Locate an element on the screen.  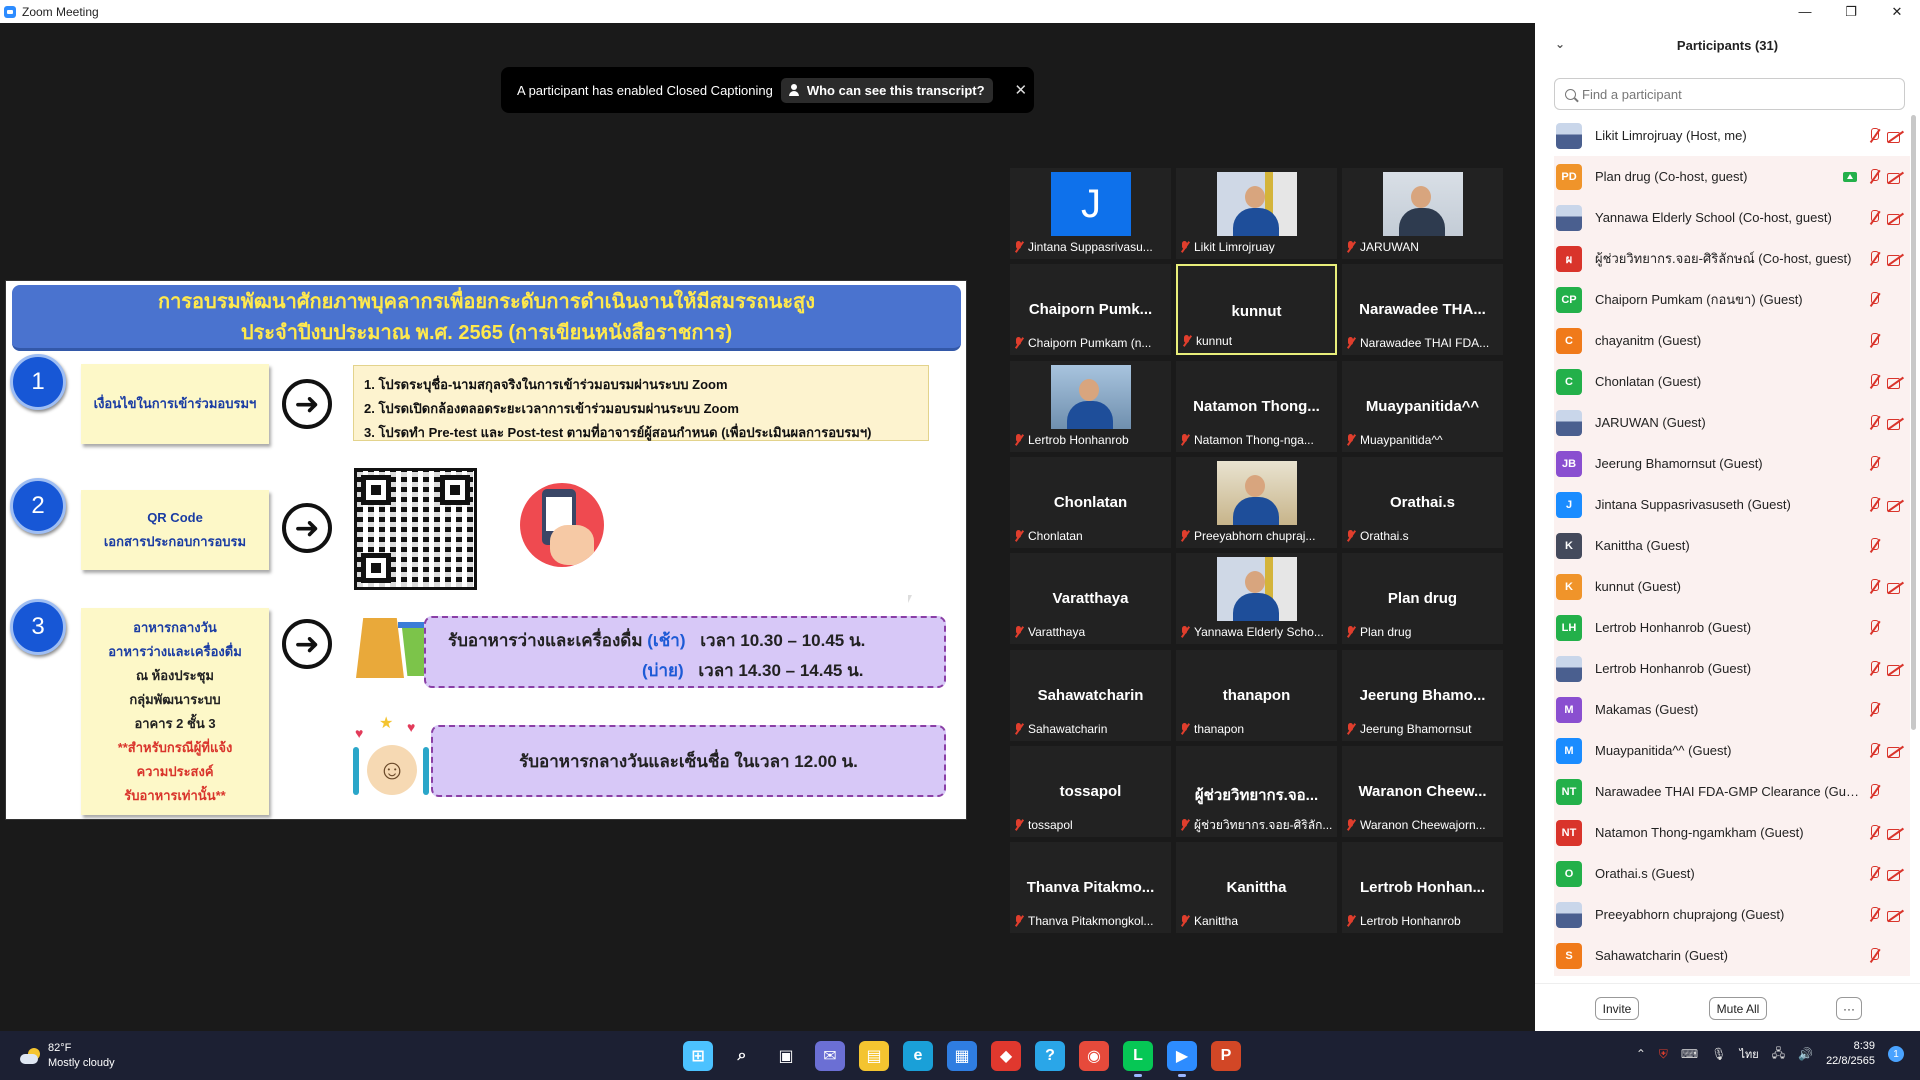
start-icon: ⊞ is located at coordinates (698, 1056).